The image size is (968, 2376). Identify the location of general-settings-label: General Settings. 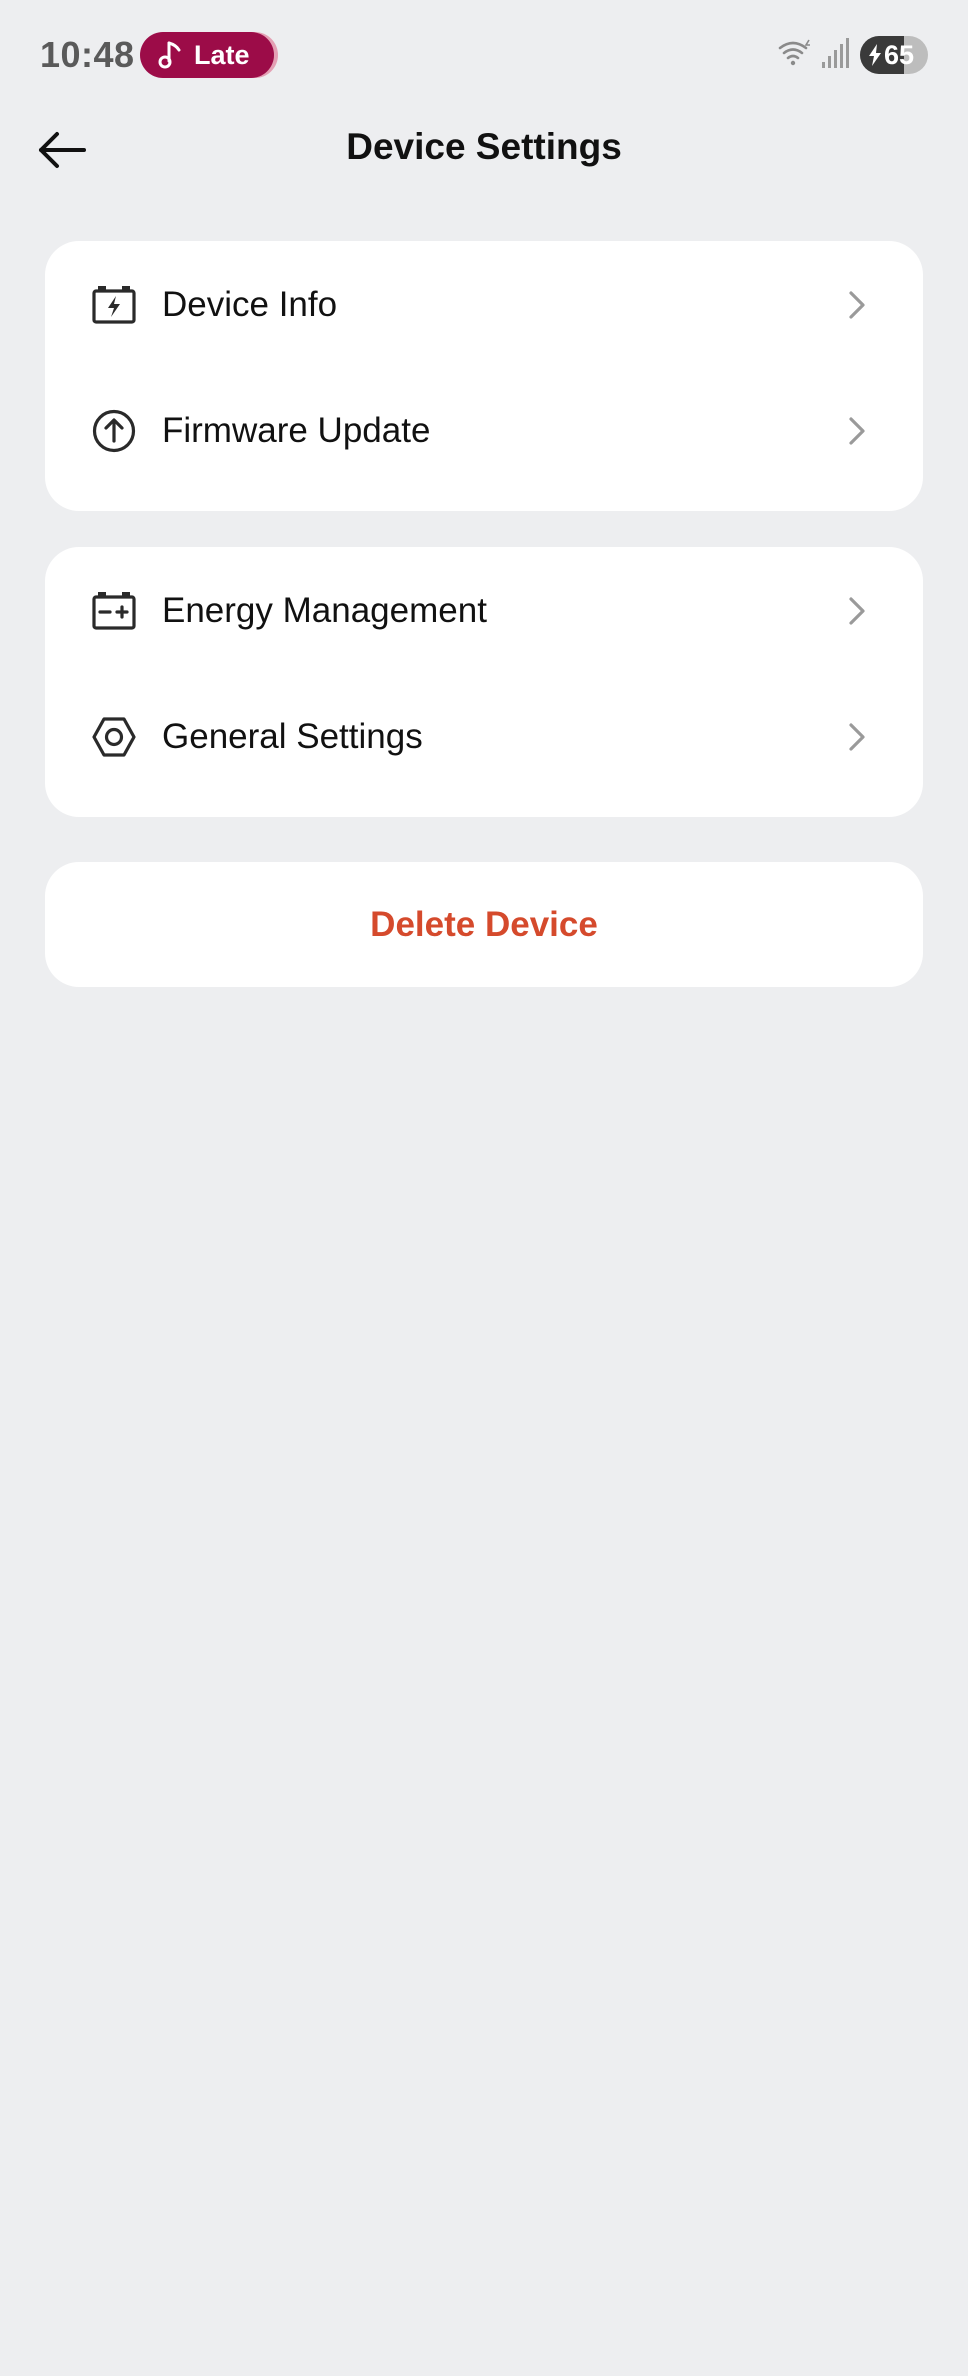
(292, 736).